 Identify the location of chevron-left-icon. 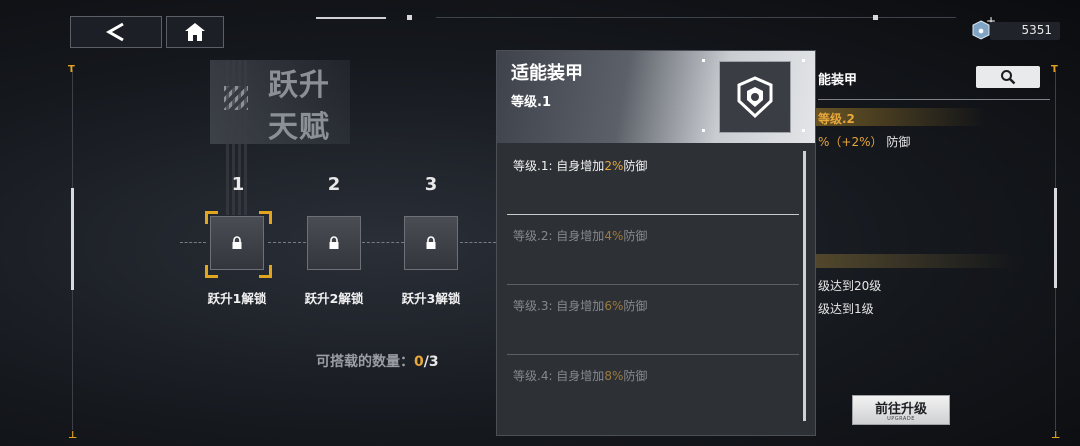
(114, 32).